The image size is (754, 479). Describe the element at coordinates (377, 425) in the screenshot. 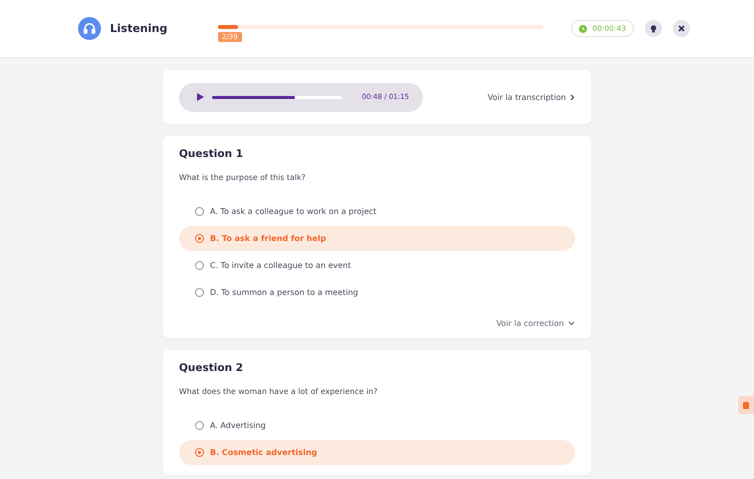

I see `answer-option: A. Advertising` at that location.